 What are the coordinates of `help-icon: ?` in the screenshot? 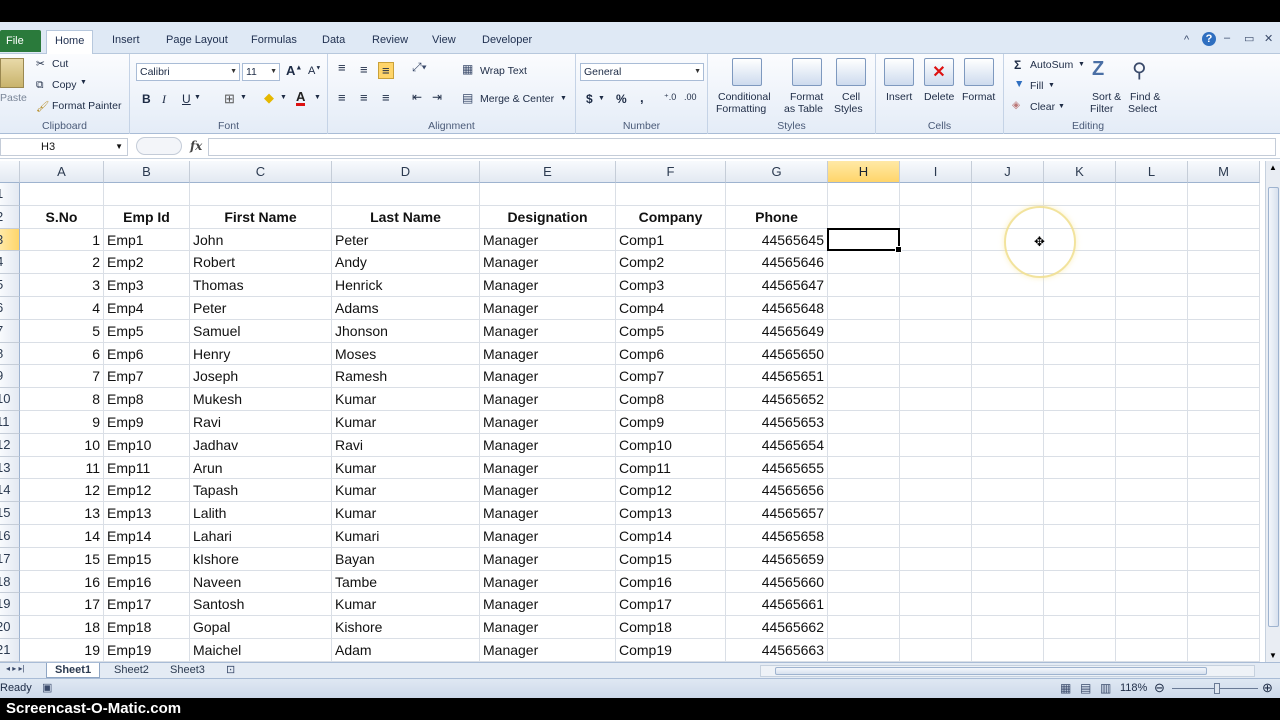 It's located at (1209, 39).